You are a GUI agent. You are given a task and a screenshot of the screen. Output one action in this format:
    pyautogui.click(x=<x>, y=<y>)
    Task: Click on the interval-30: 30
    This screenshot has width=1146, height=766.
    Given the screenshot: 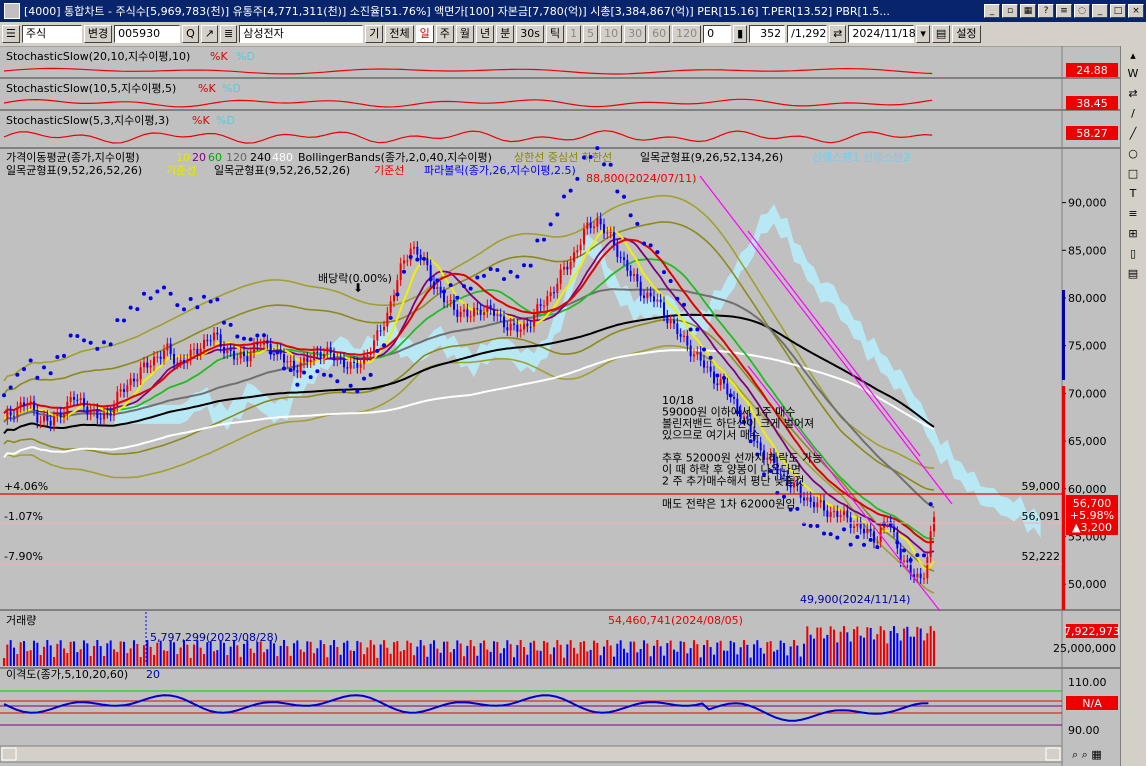 What is the action you would take?
    pyautogui.click(x=635, y=34)
    